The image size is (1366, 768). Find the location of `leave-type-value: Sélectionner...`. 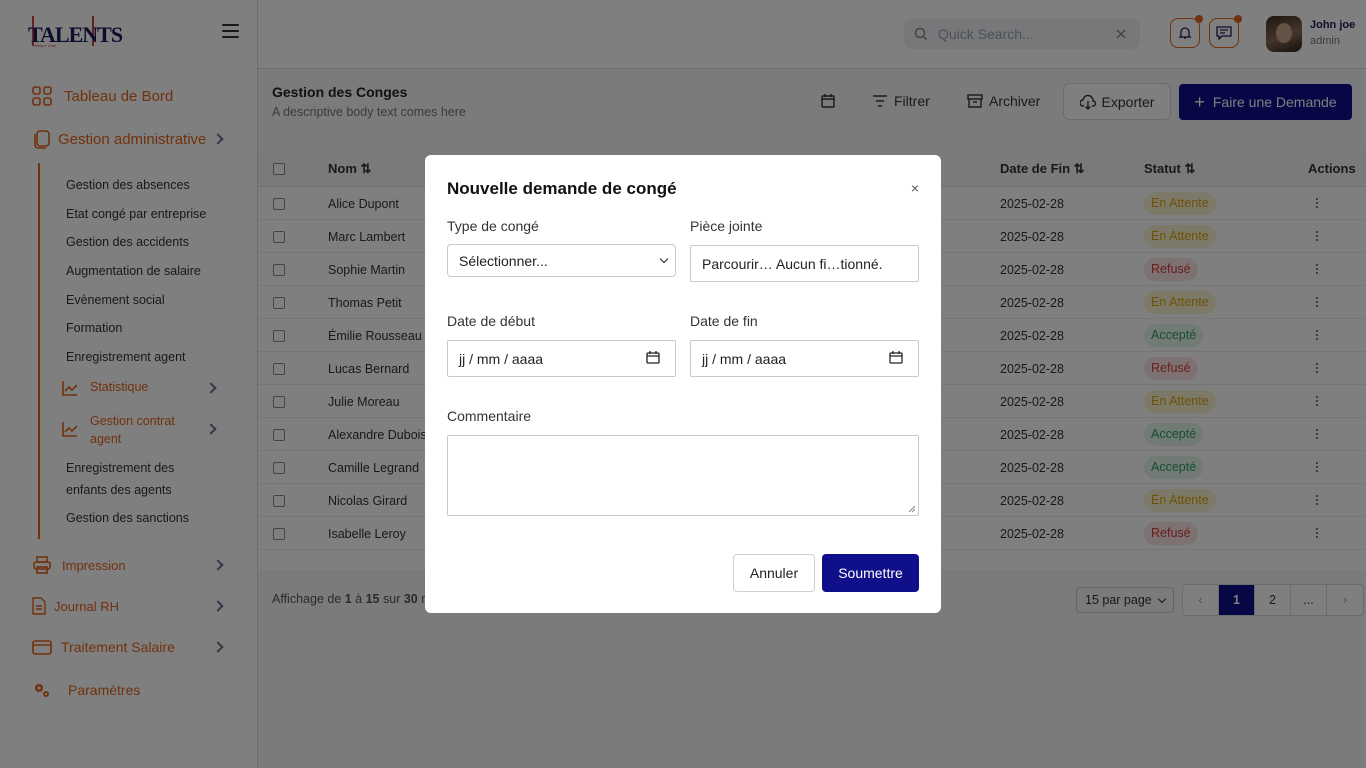

leave-type-value: Sélectionner... is located at coordinates (503, 260).